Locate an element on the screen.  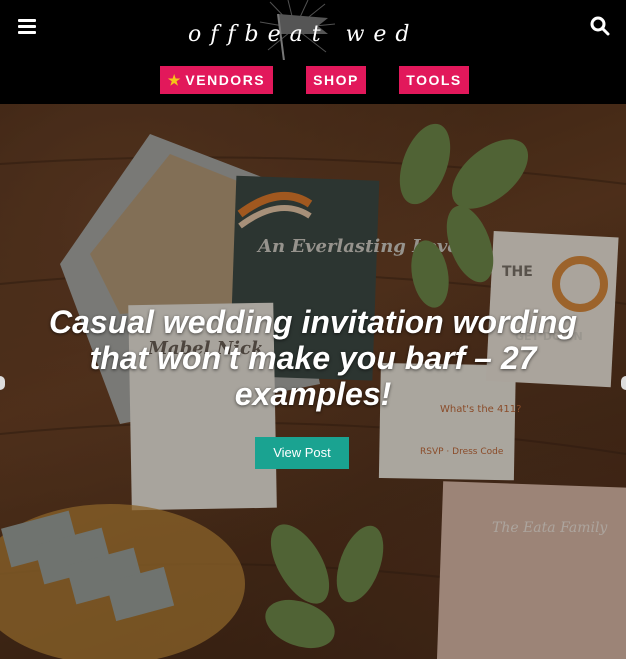
view-post-button: View Post is located at coordinates (302, 453).